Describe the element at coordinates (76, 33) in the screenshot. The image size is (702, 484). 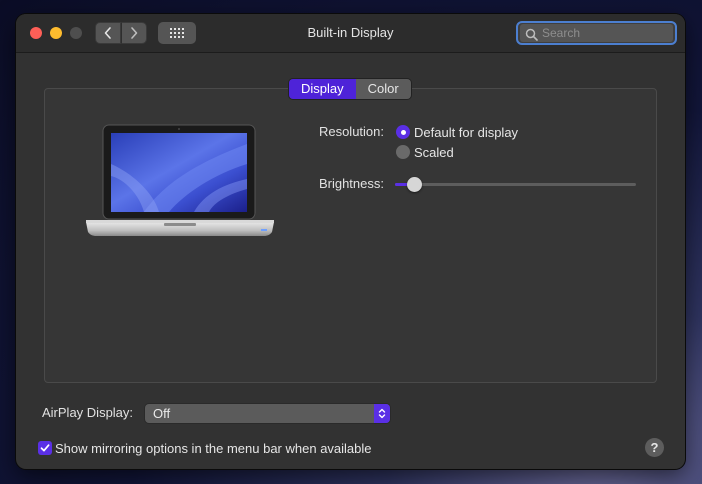
I see `zoom-button` at that location.